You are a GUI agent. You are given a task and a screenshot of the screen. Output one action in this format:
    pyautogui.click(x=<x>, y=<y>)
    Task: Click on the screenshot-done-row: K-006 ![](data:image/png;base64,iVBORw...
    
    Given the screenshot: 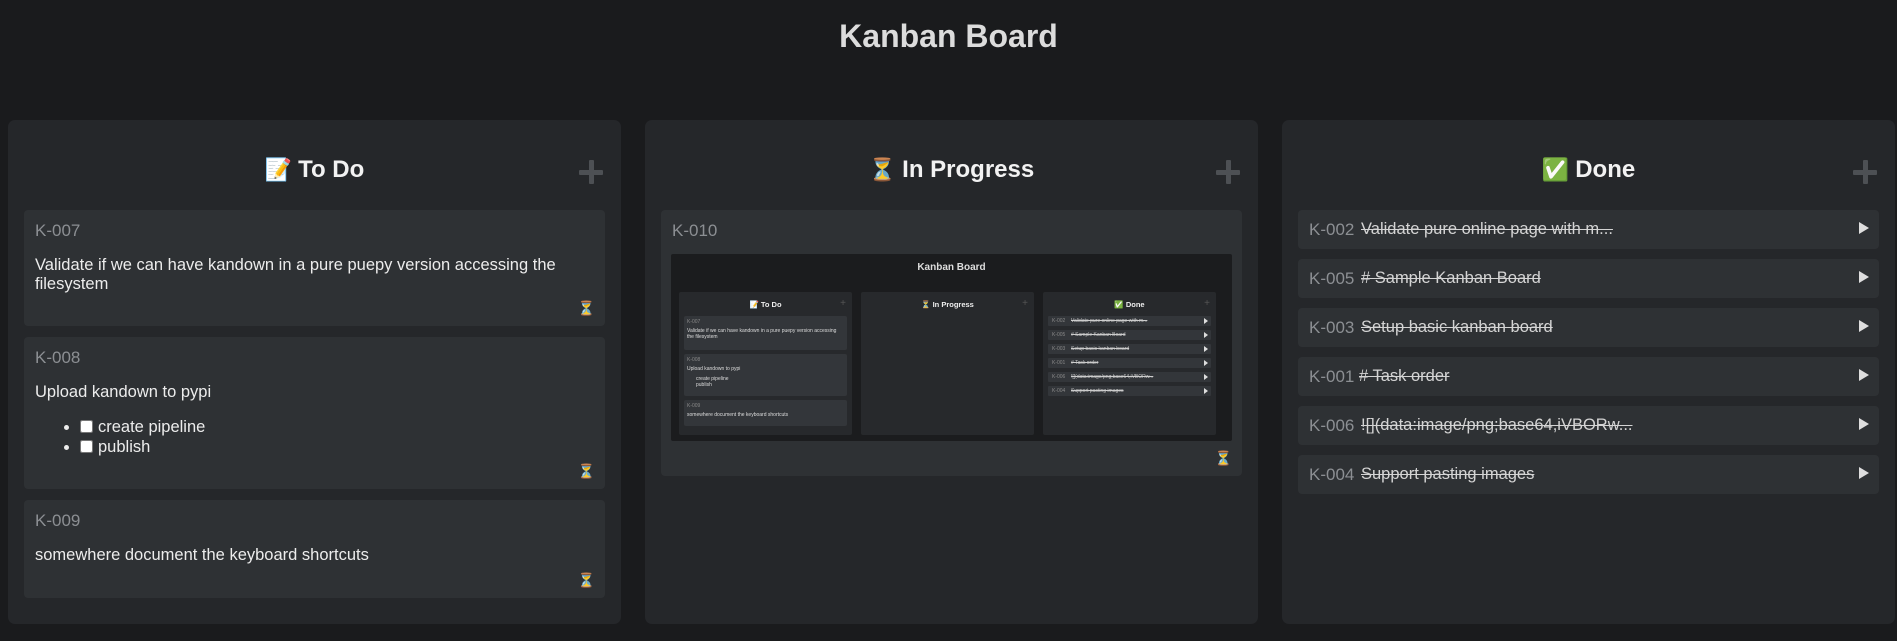 What is the action you would take?
    pyautogui.click(x=1129, y=377)
    